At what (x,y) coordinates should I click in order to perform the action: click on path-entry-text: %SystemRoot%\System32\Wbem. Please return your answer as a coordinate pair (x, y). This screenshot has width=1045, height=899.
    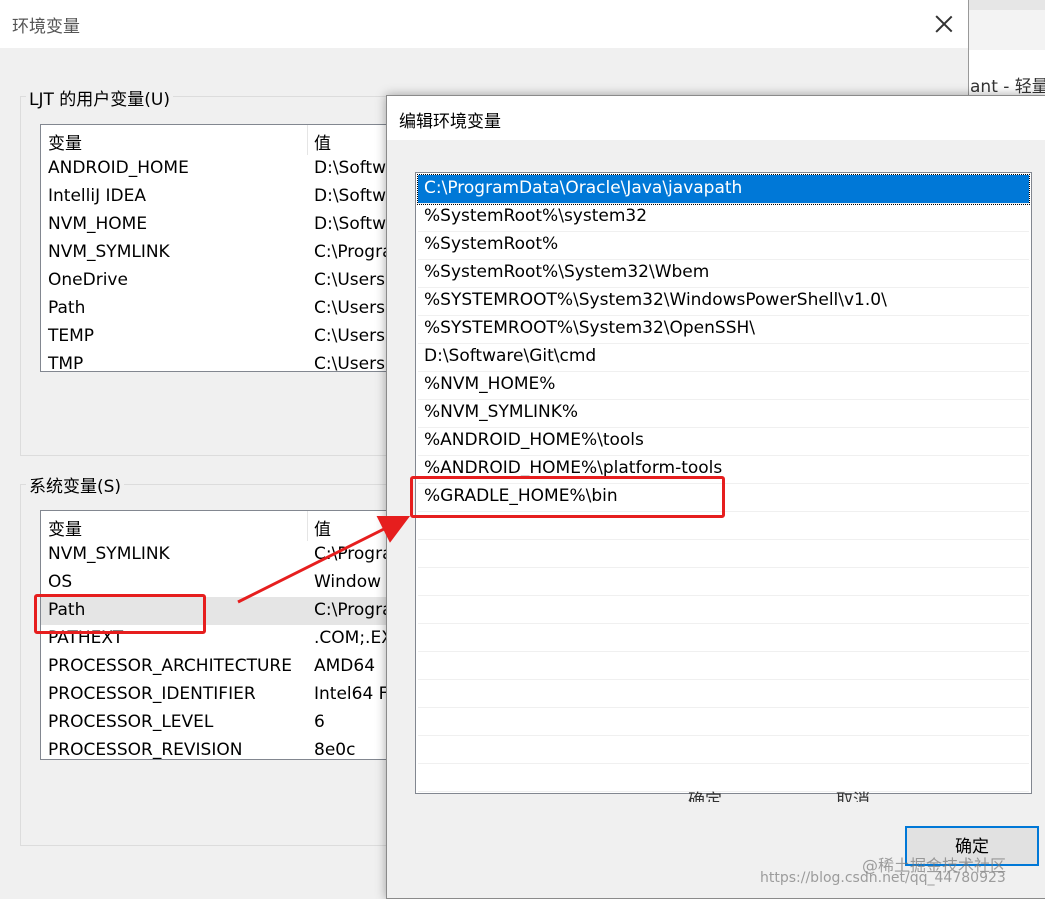
    Looking at the image, I should click on (567, 272).